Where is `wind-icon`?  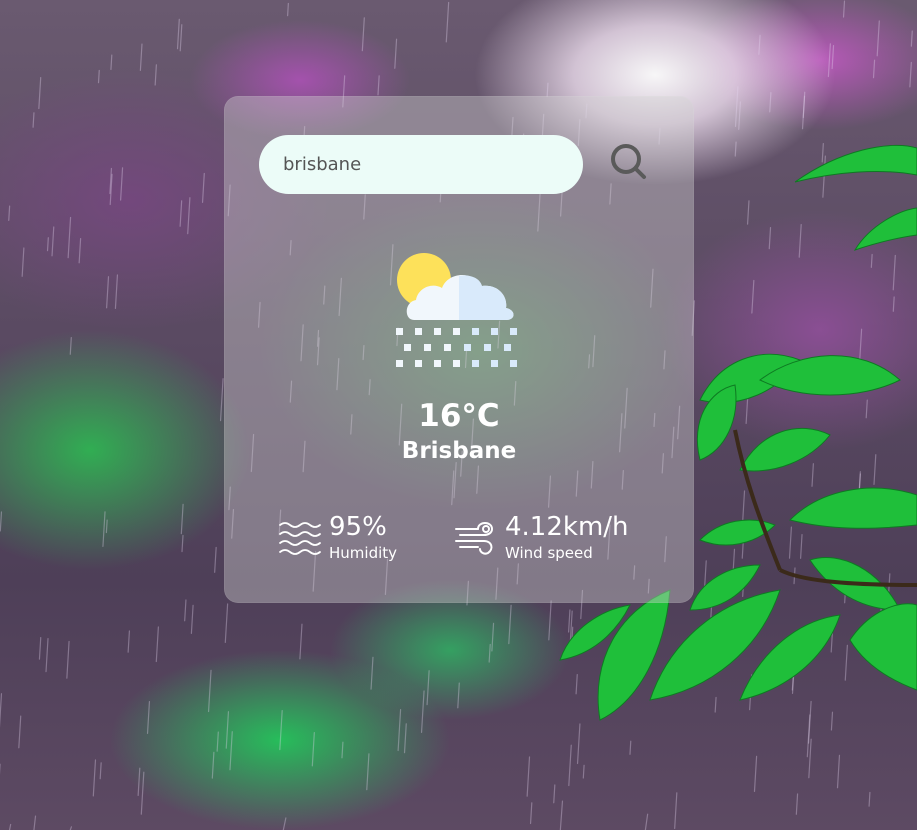 wind-icon is located at coordinates (474, 538).